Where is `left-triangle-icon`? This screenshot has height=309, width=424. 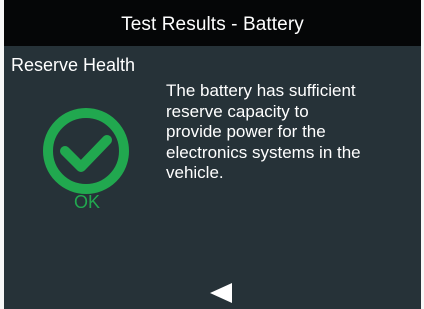 left-triangle-icon is located at coordinates (221, 293).